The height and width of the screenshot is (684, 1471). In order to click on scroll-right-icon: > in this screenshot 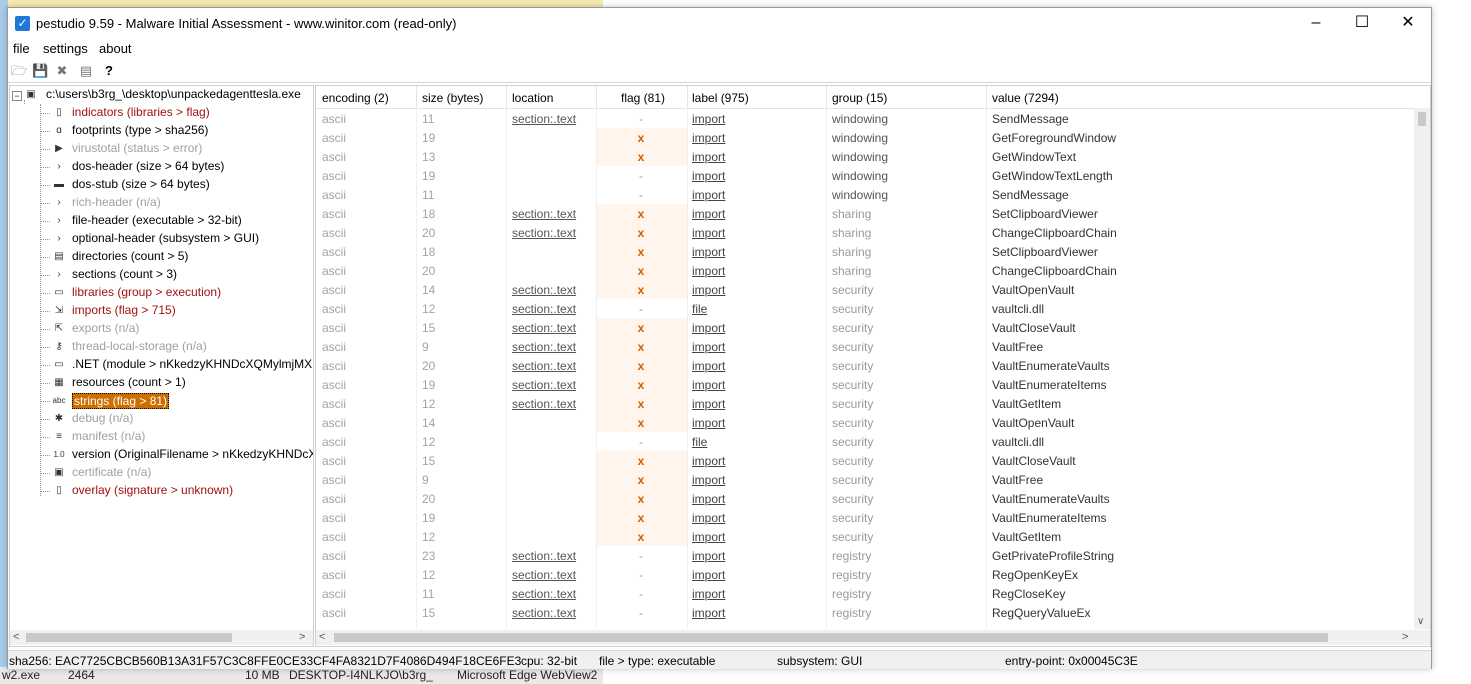, I will do `click(302, 637)`.